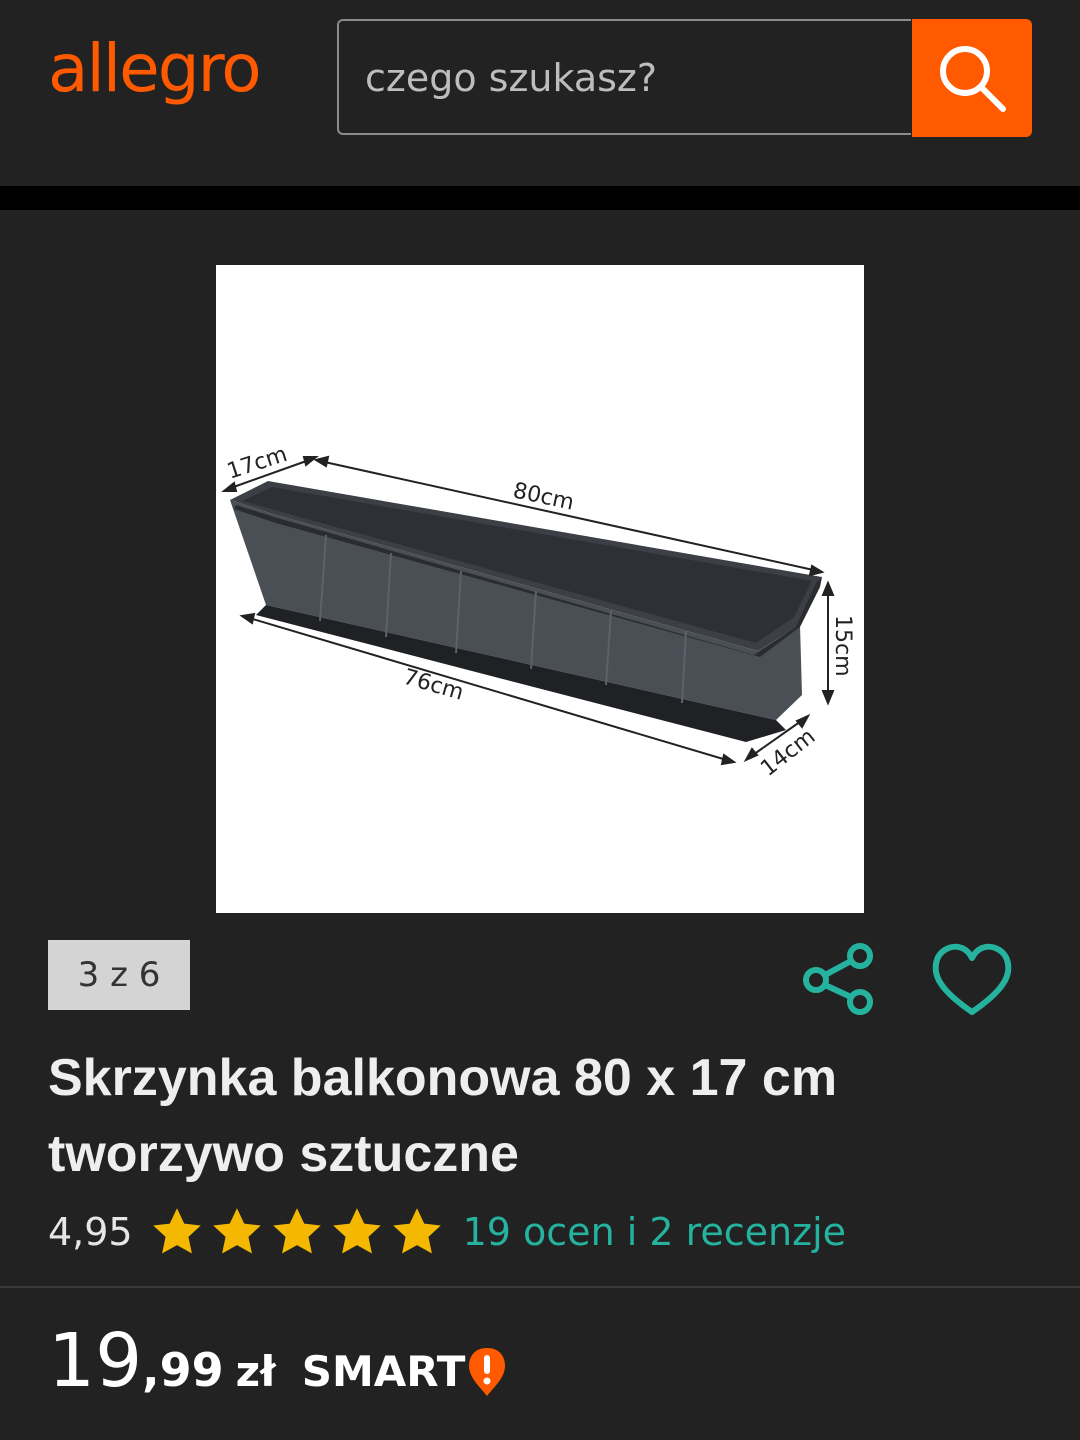 The height and width of the screenshot is (1440, 1080). What do you see at coordinates (95, 1361) in the screenshot?
I see `price-integer: 19` at bounding box center [95, 1361].